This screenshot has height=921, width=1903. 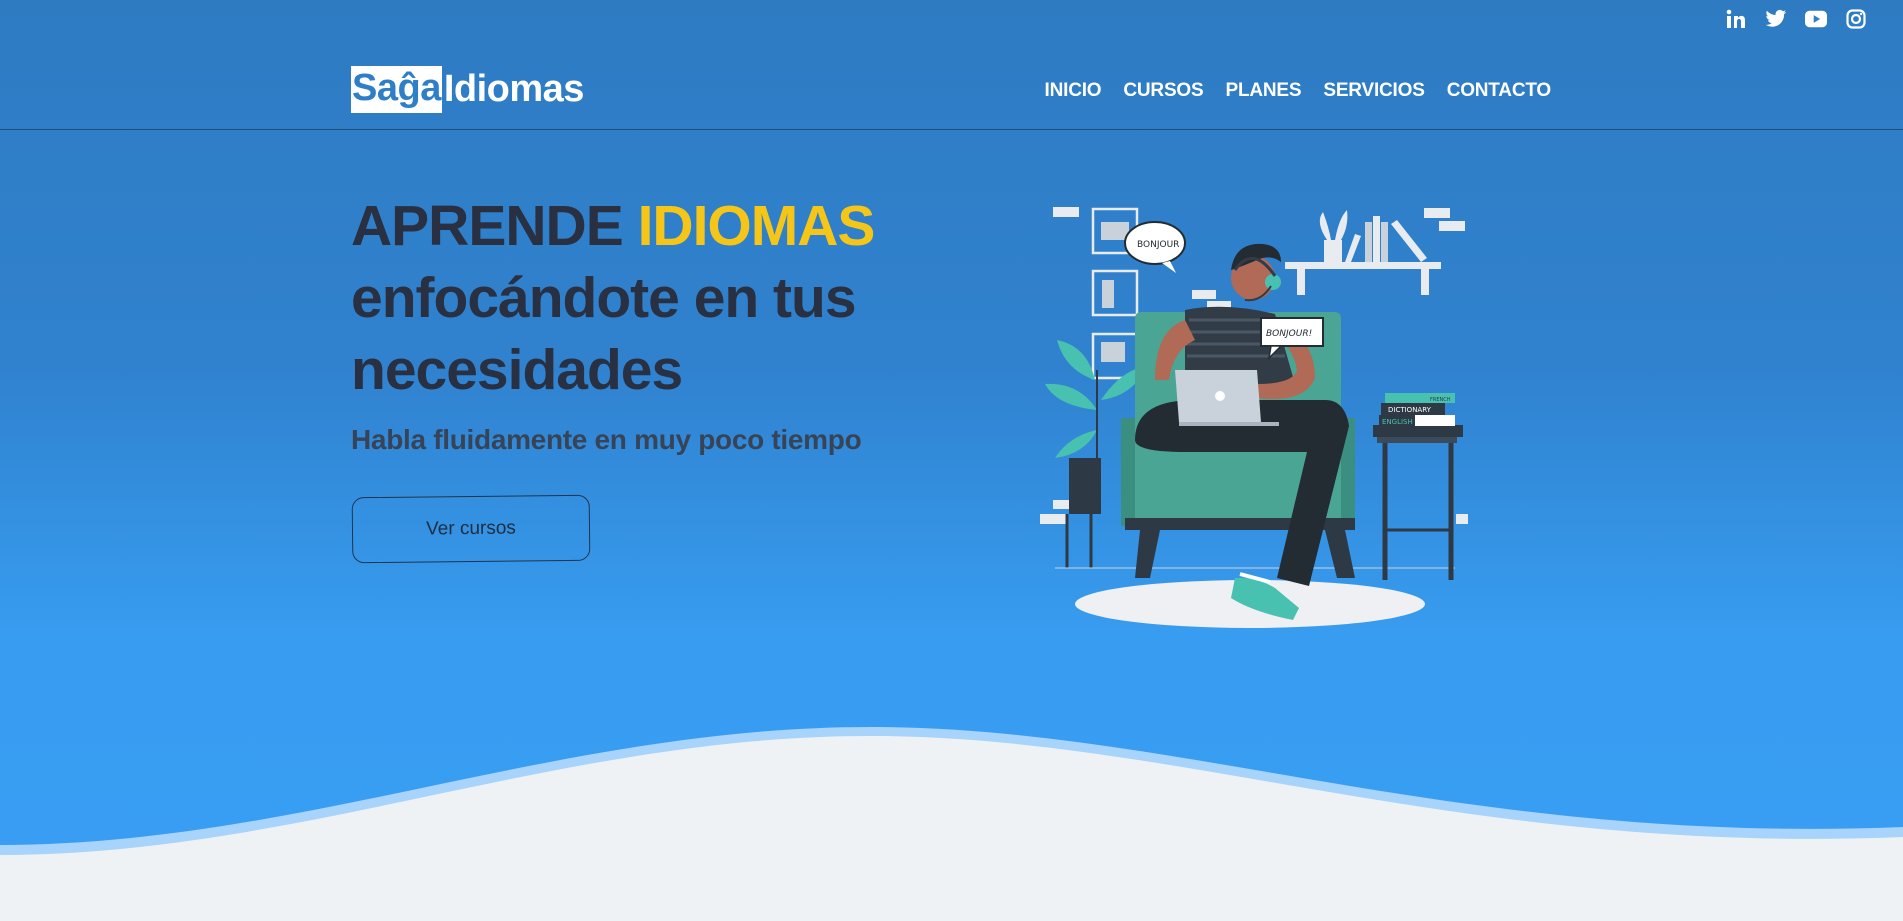 What do you see at coordinates (396, 89) in the screenshot?
I see `logo-saga: Saĝa` at bounding box center [396, 89].